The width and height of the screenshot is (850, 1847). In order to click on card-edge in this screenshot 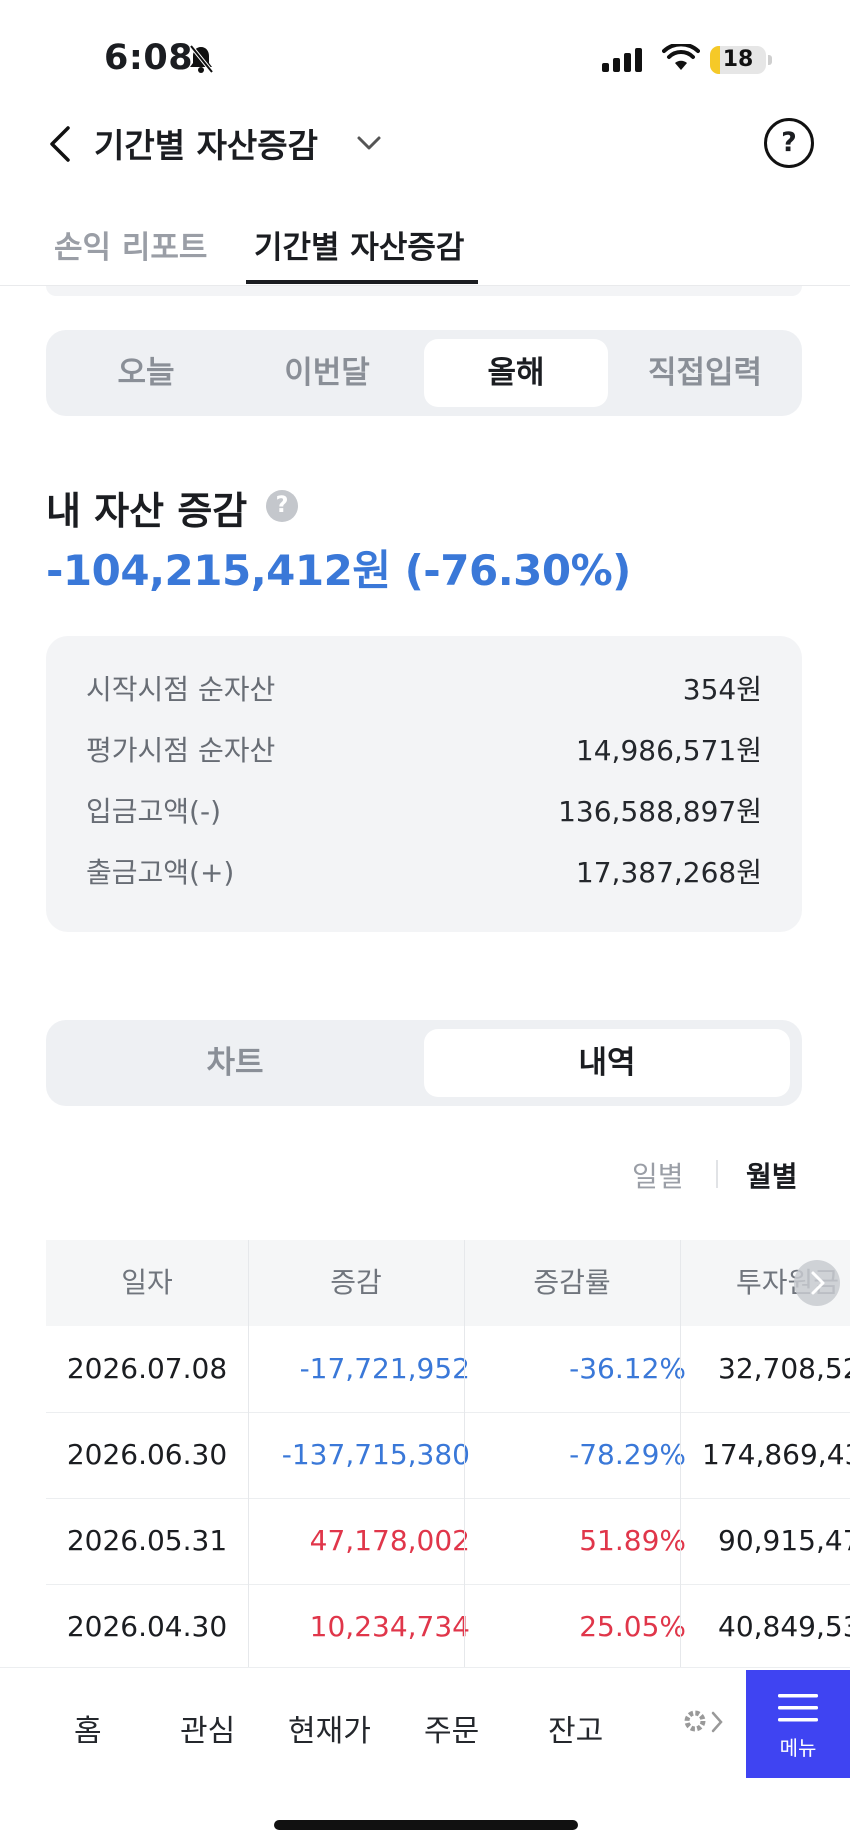, I will do `click(424, 291)`.